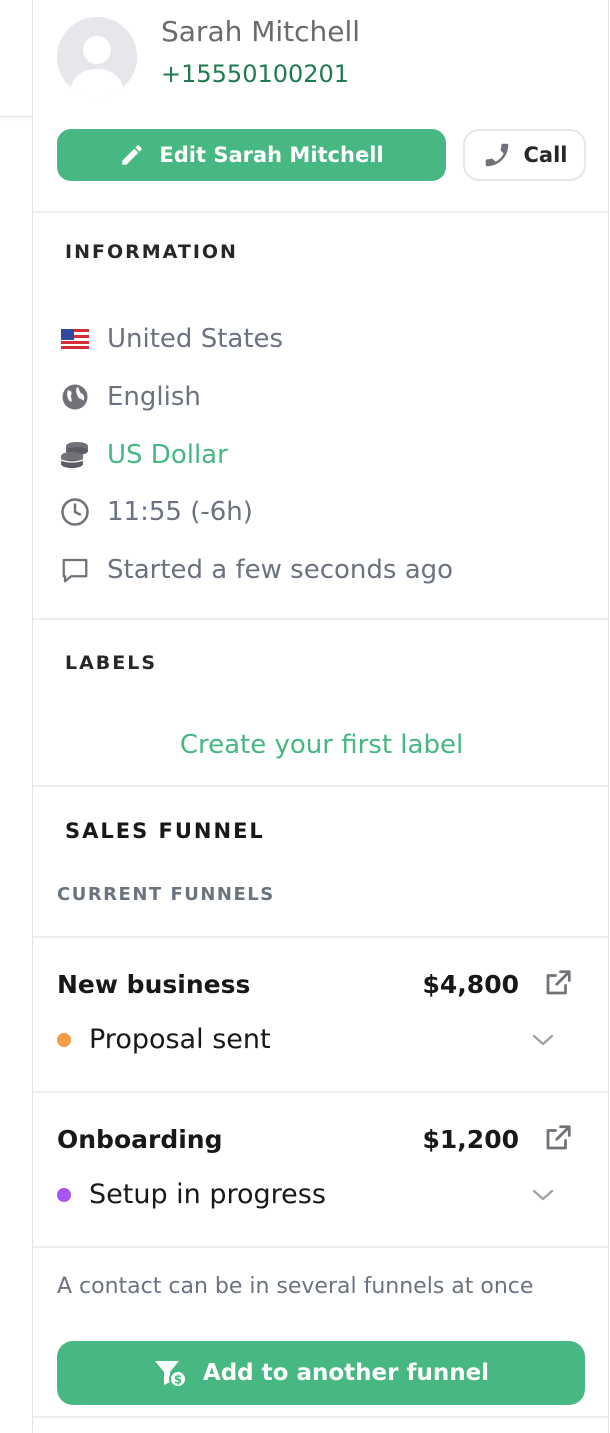 The width and height of the screenshot is (610, 1433). What do you see at coordinates (321, 745) in the screenshot?
I see `create-first-label-link: Create your first label` at bounding box center [321, 745].